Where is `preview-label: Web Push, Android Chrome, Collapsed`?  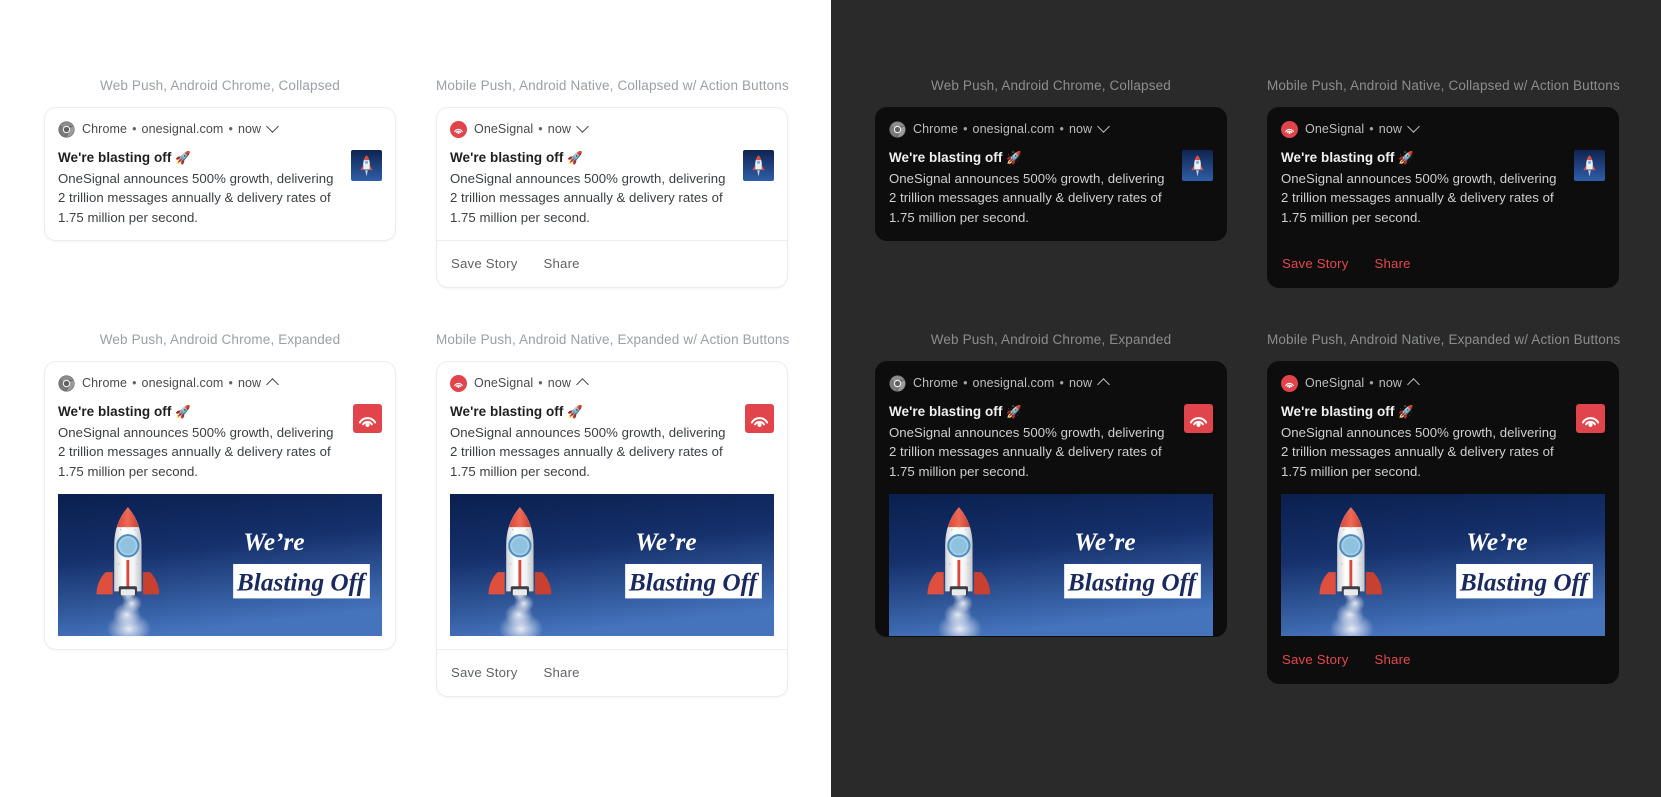
preview-label: Web Push, Android Chrome, Collapsed is located at coordinates (1051, 85).